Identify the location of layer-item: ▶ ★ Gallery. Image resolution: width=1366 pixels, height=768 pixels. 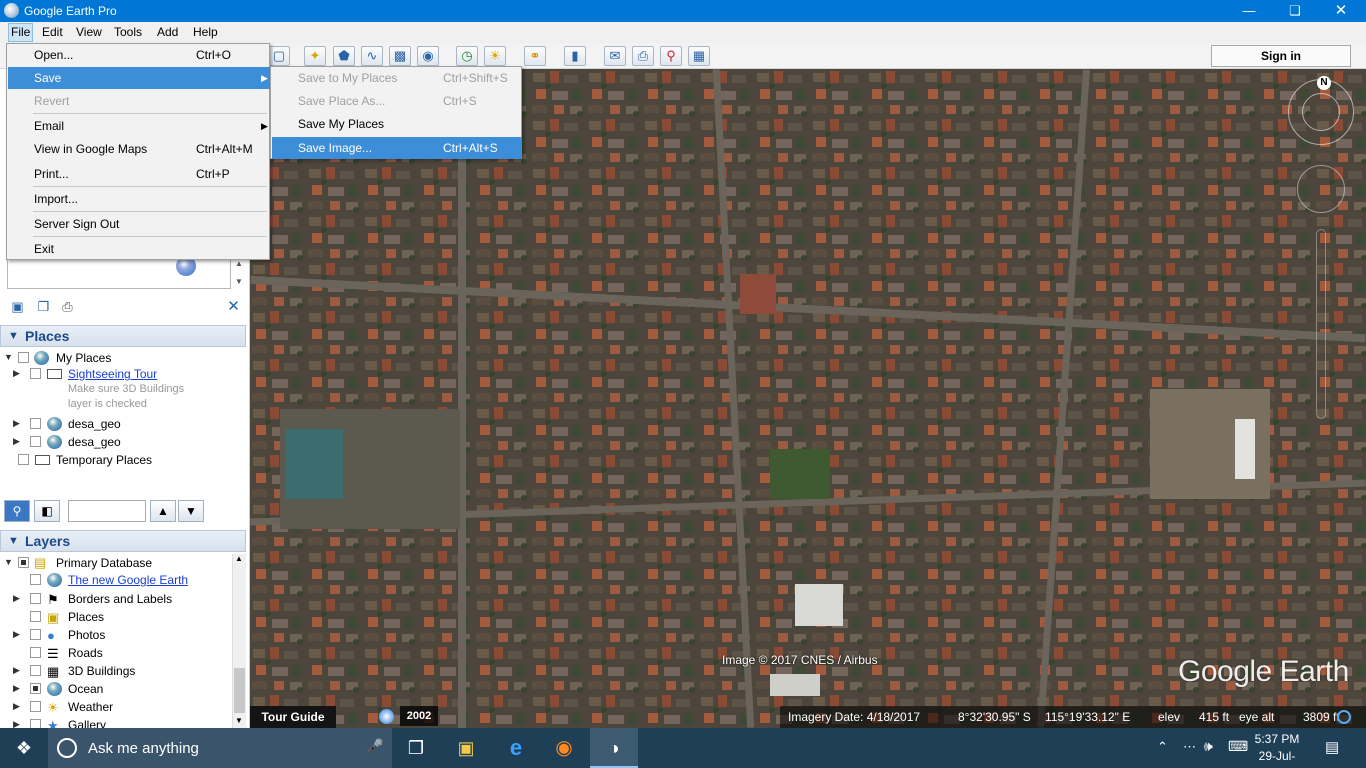
(115, 722).